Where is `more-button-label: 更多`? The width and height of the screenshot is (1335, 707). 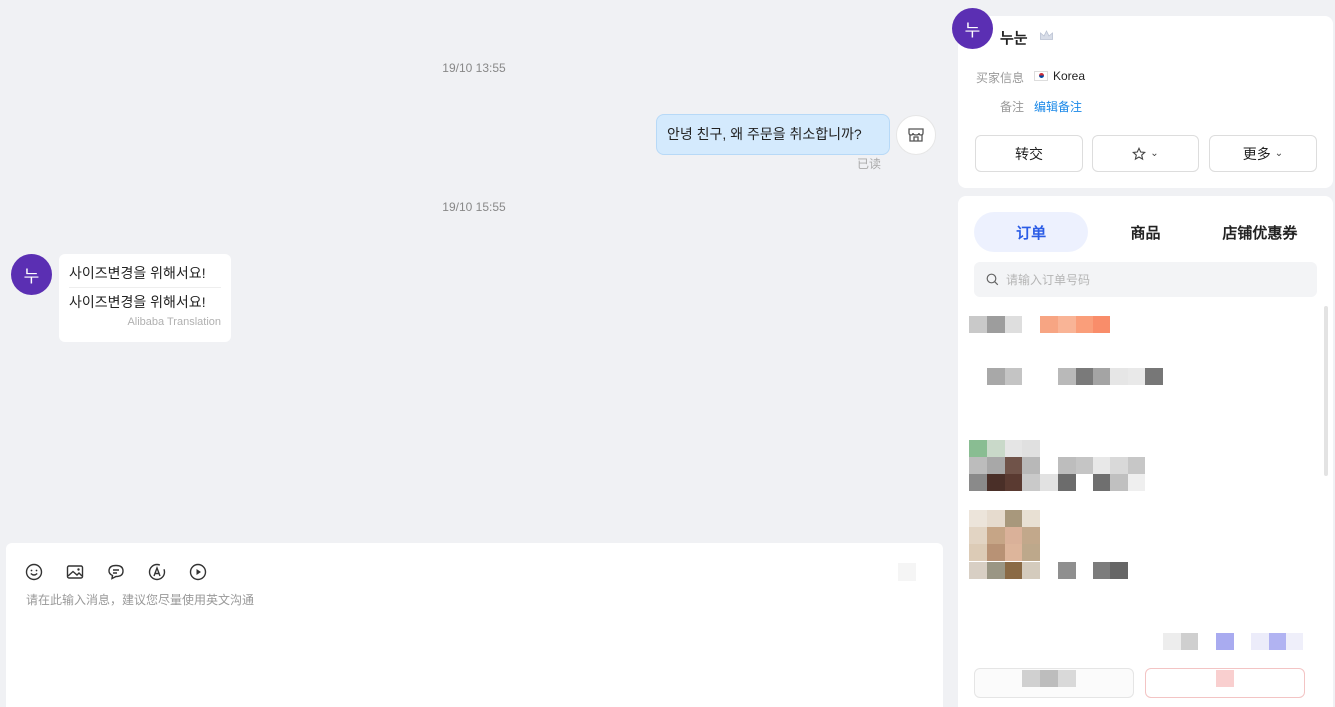
more-button-label: 更多 is located at coordinates (1256, 153).